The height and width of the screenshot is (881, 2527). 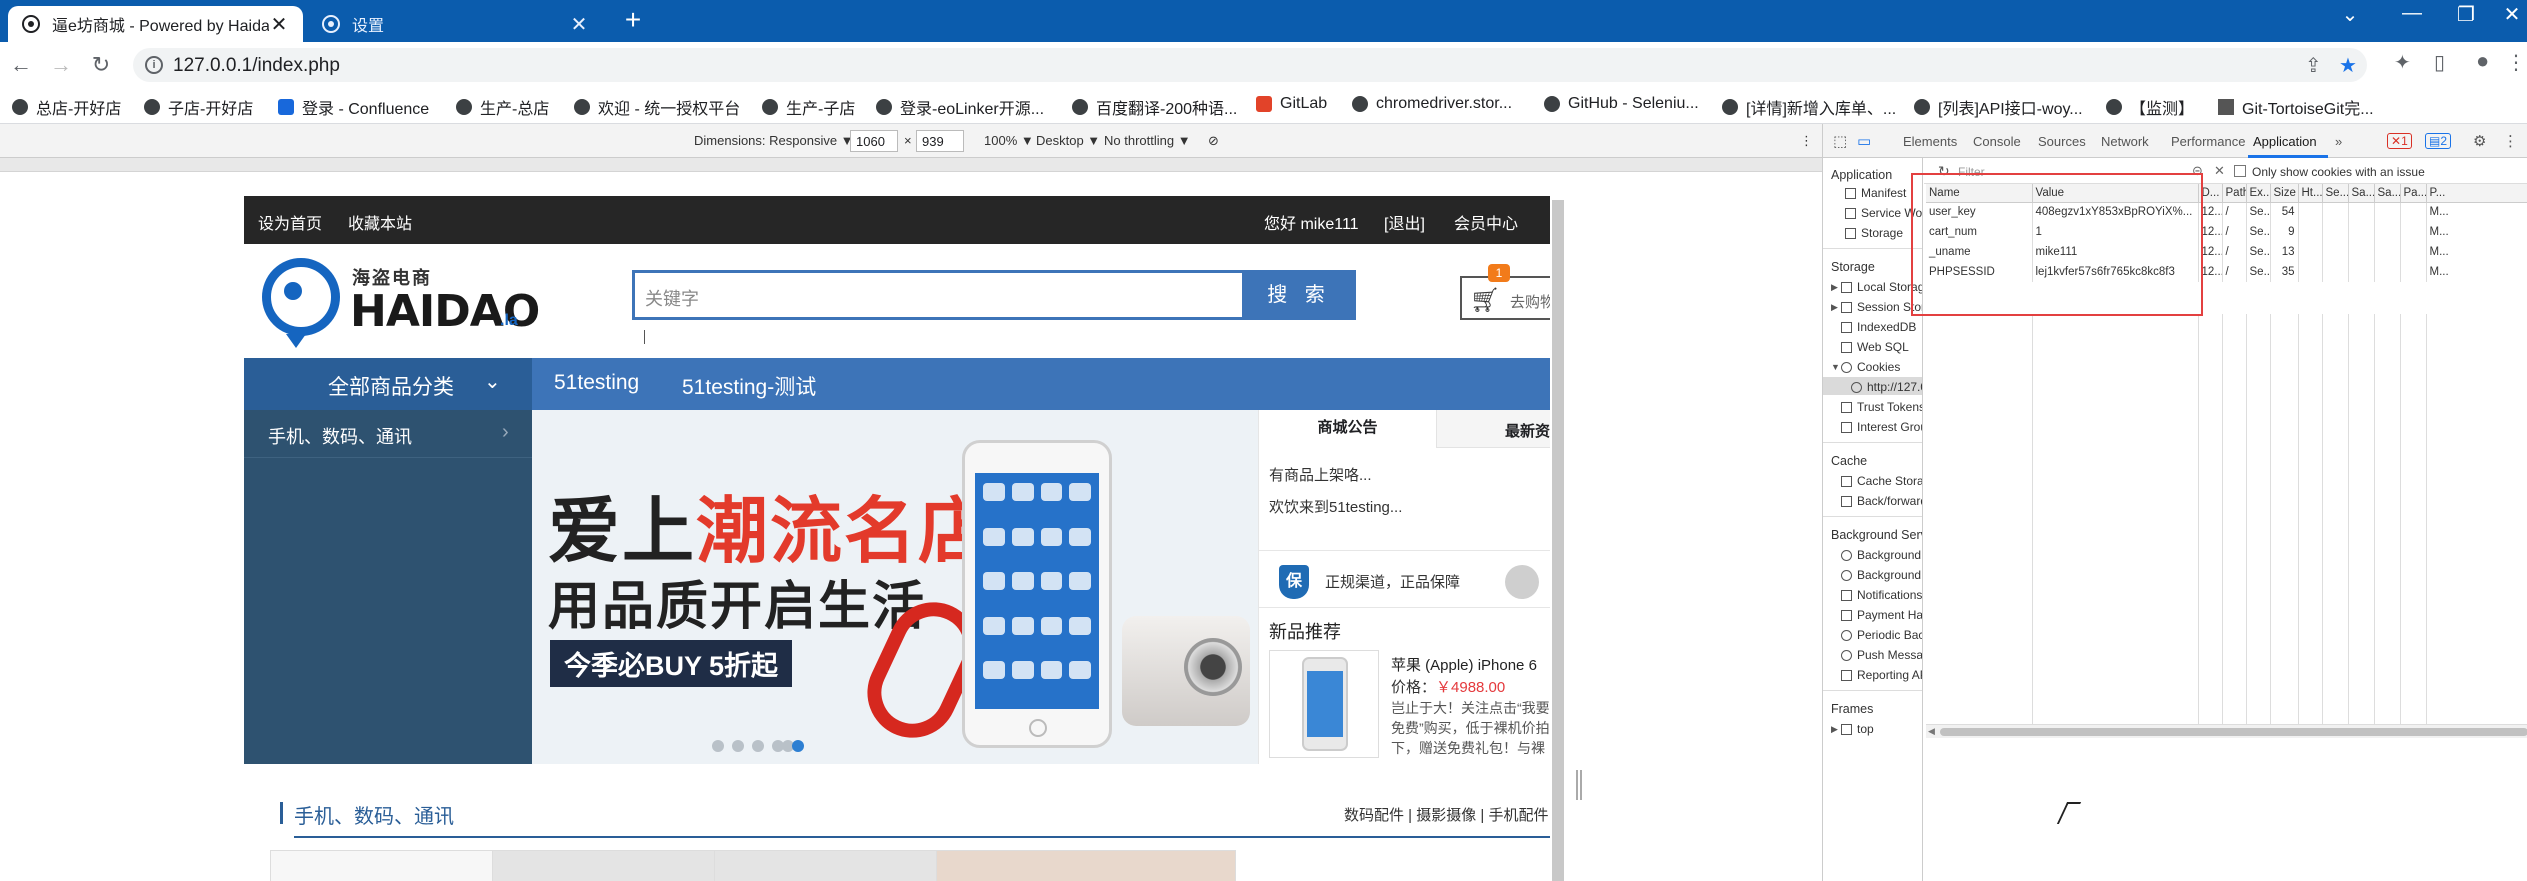 I want to click on device-toolbar-menu-icon: ⋮, so click(x=1806, y=141).